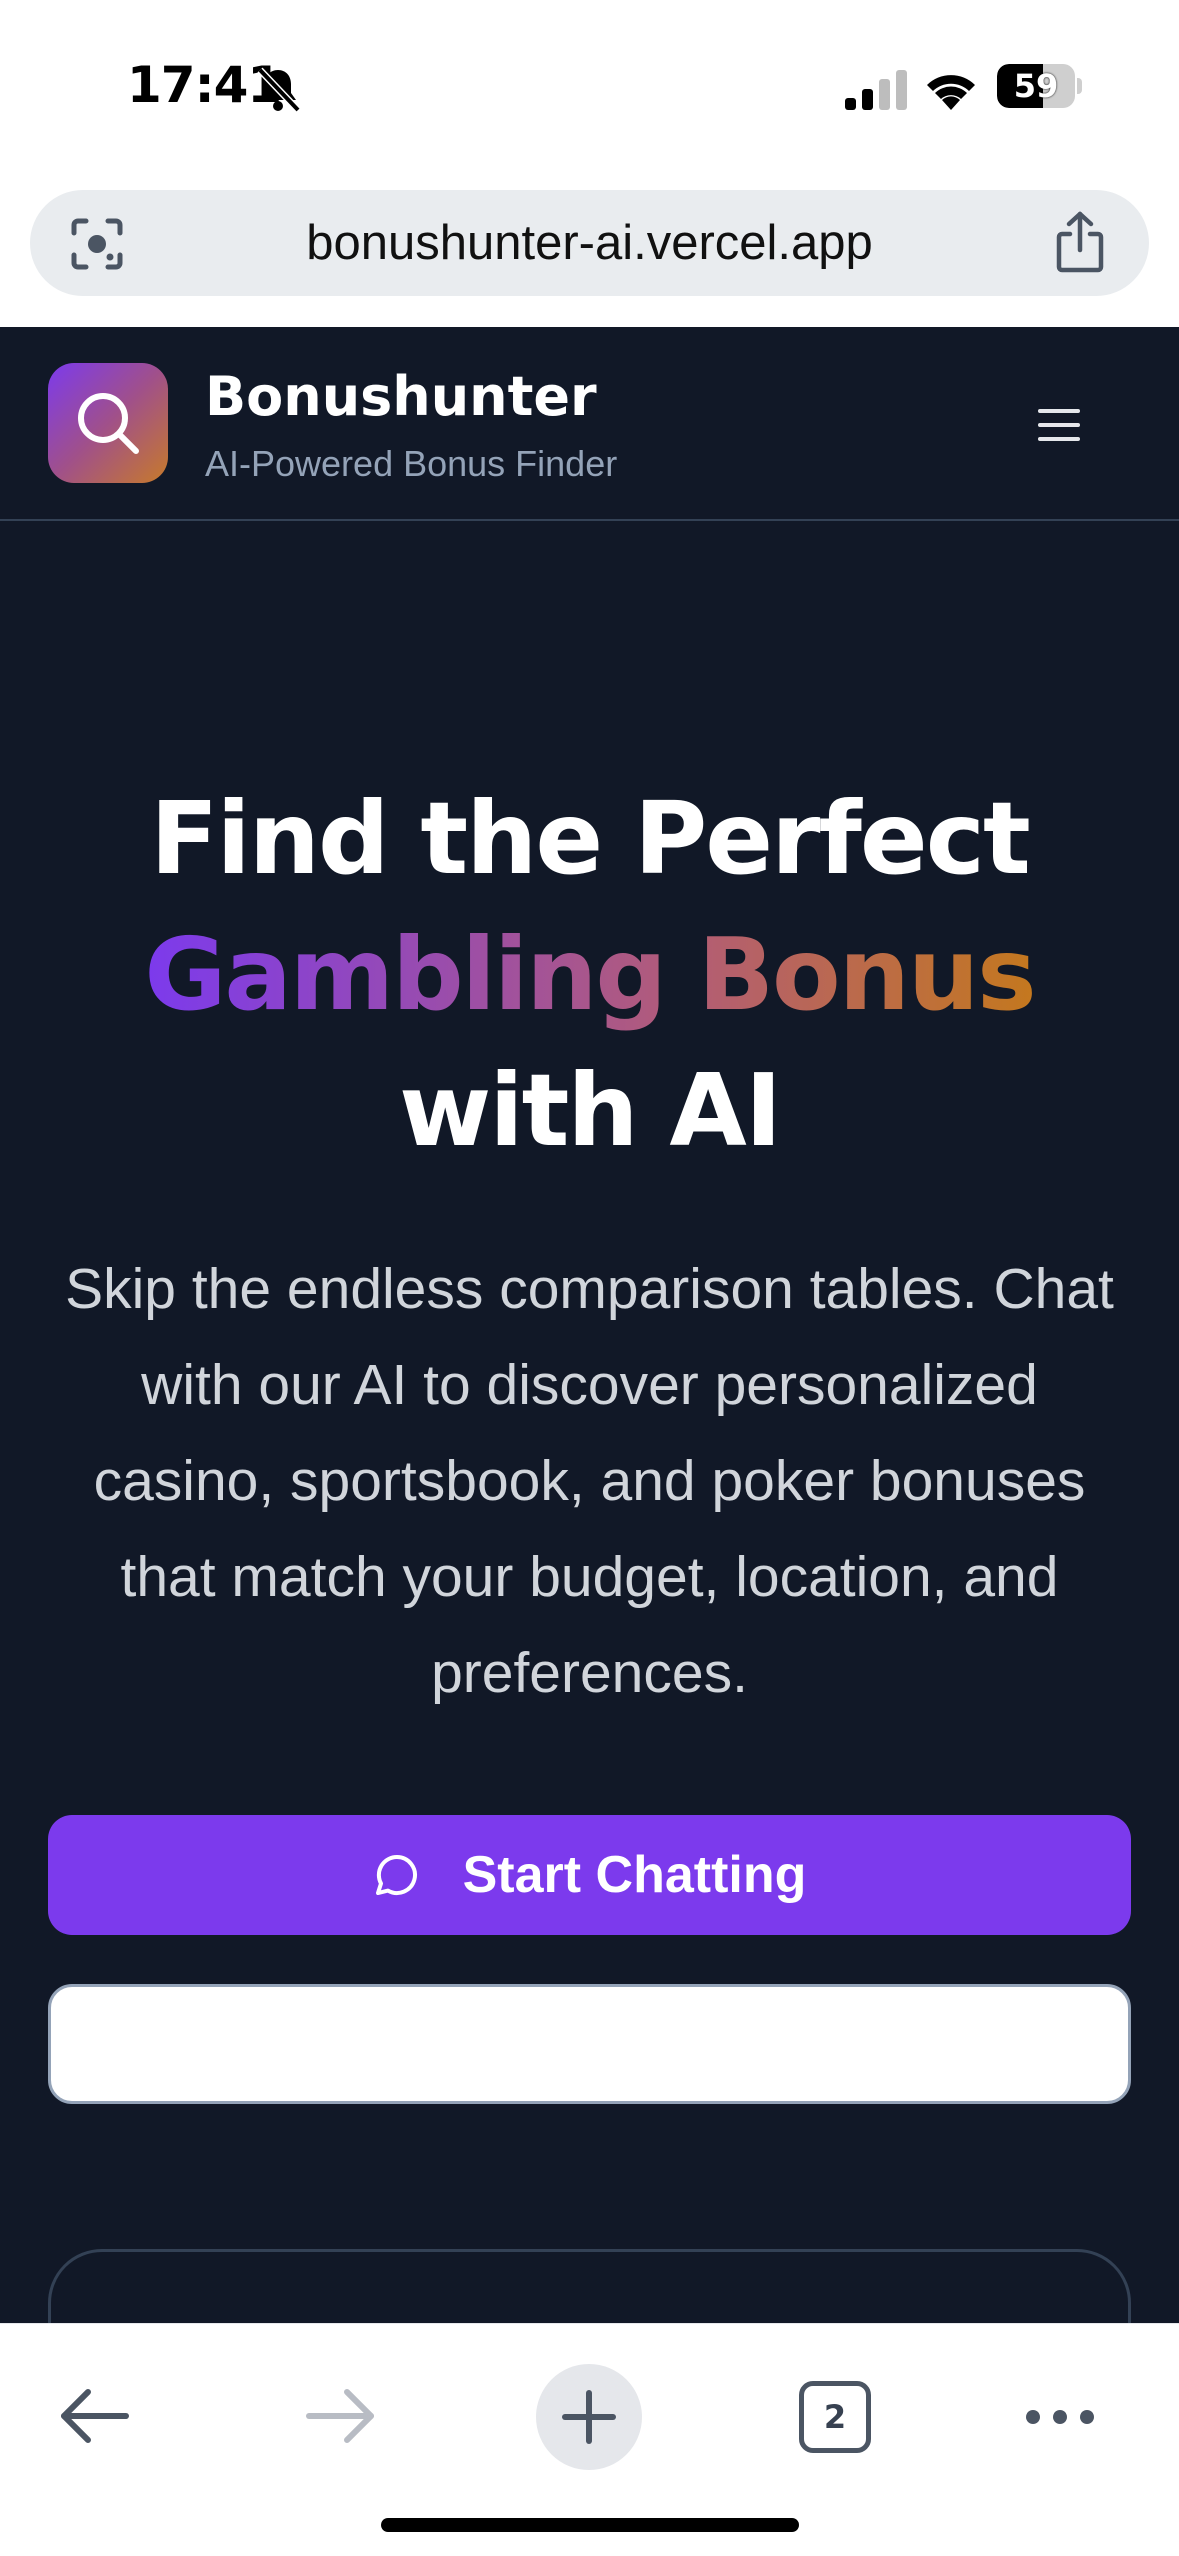 The image size is (1179, 2556). What do you see at coordinates (279, 90) in the screenshot?
I see `bell-slash-icon` at bounding box center [279, 90].